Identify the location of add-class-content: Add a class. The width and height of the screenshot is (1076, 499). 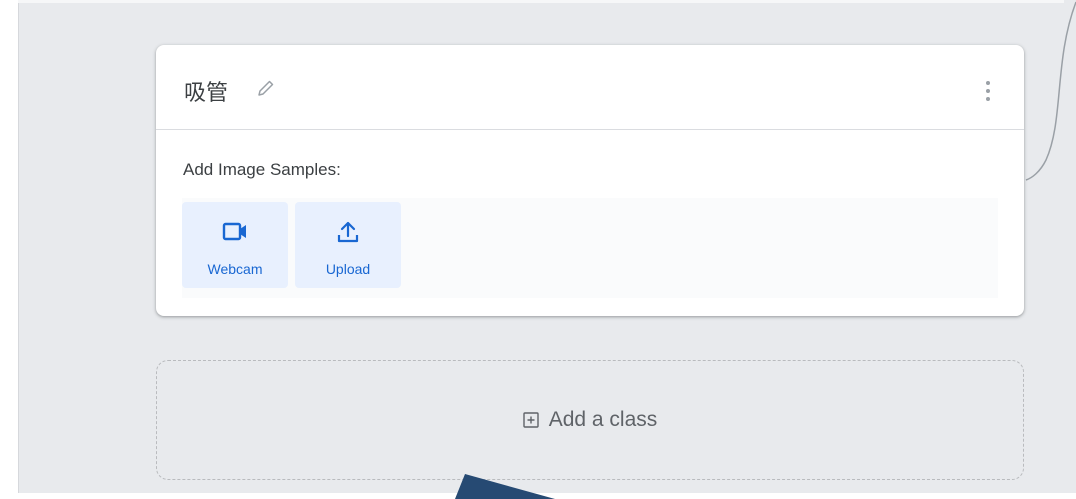
(590, 420).